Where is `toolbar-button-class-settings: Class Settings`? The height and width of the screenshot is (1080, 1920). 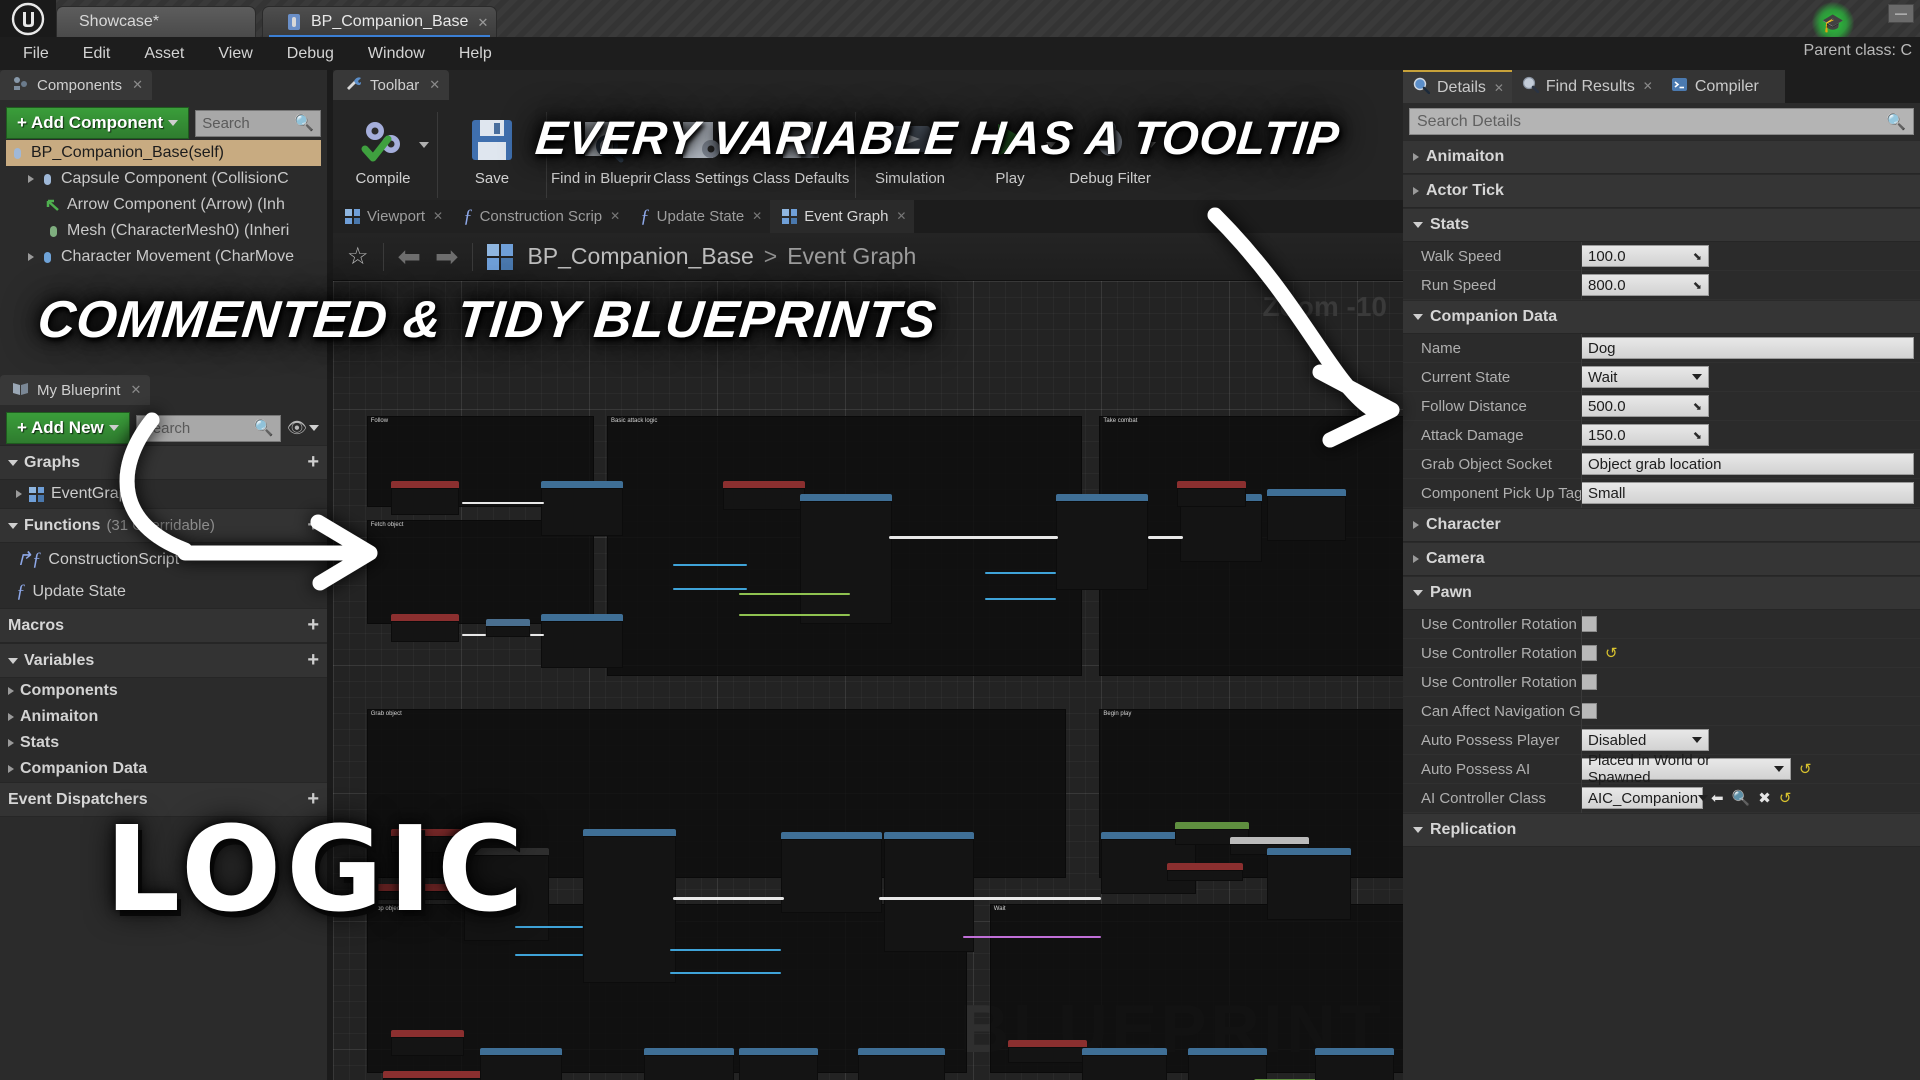
toolbar-button-class-settings: Class Settings is located at coordinates (701, 156).